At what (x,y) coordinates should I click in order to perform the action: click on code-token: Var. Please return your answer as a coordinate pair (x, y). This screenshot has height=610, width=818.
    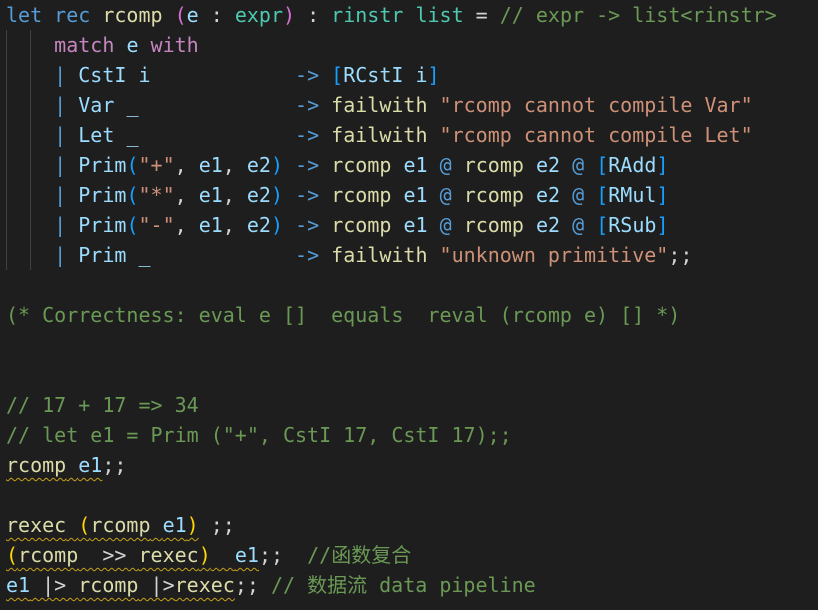
    Looking at the image, I should click on (96, 105).